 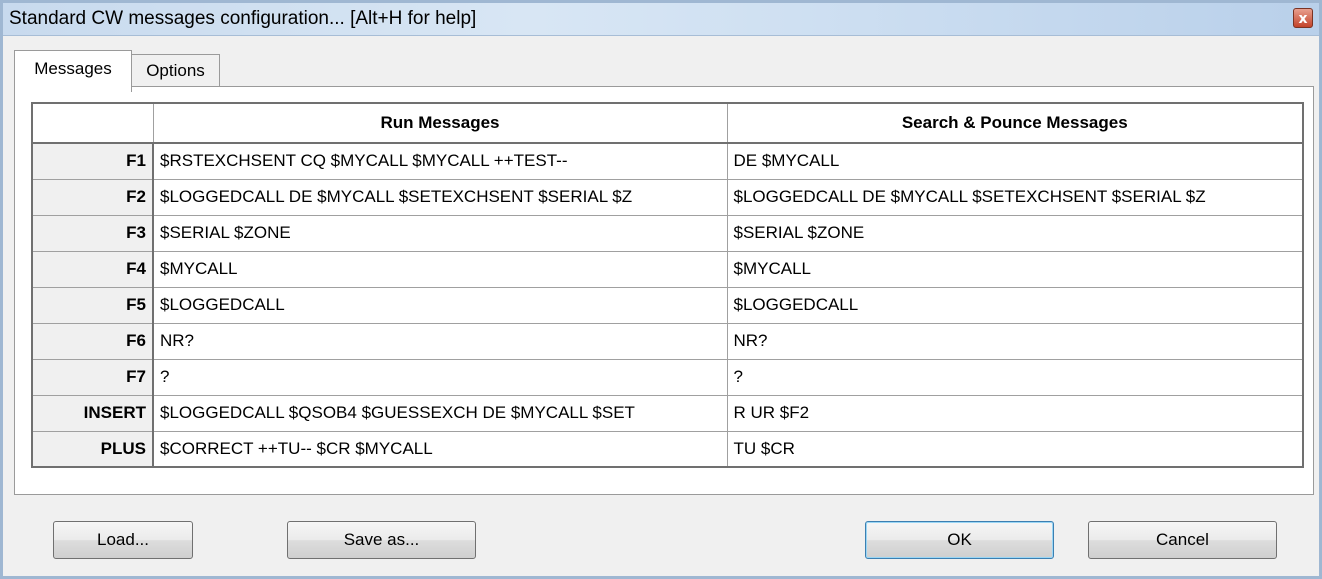 I want to click on snp-messages-header: Search & Pounce Messages, so click(x=1015, y=123).